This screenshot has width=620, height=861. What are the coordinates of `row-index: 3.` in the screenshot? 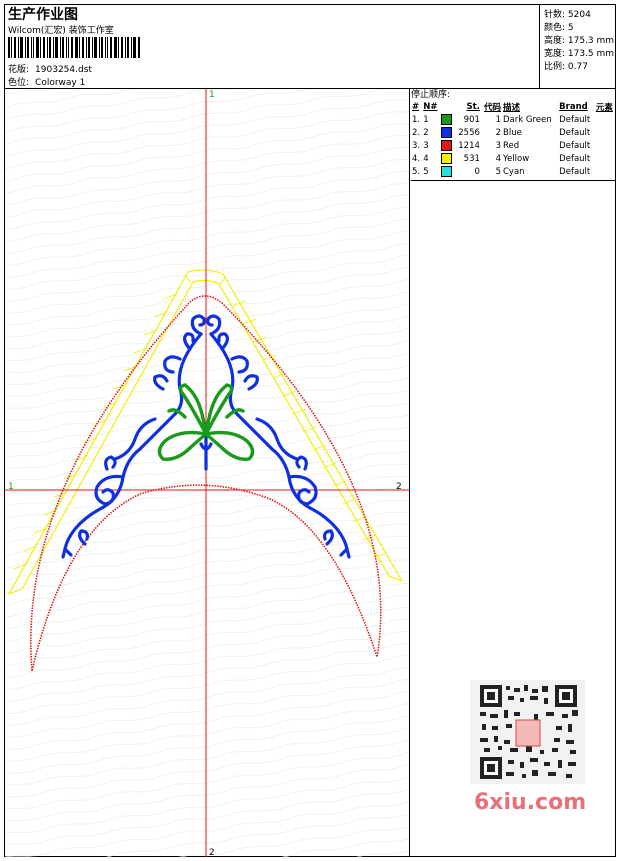 It's located at (416, 145).